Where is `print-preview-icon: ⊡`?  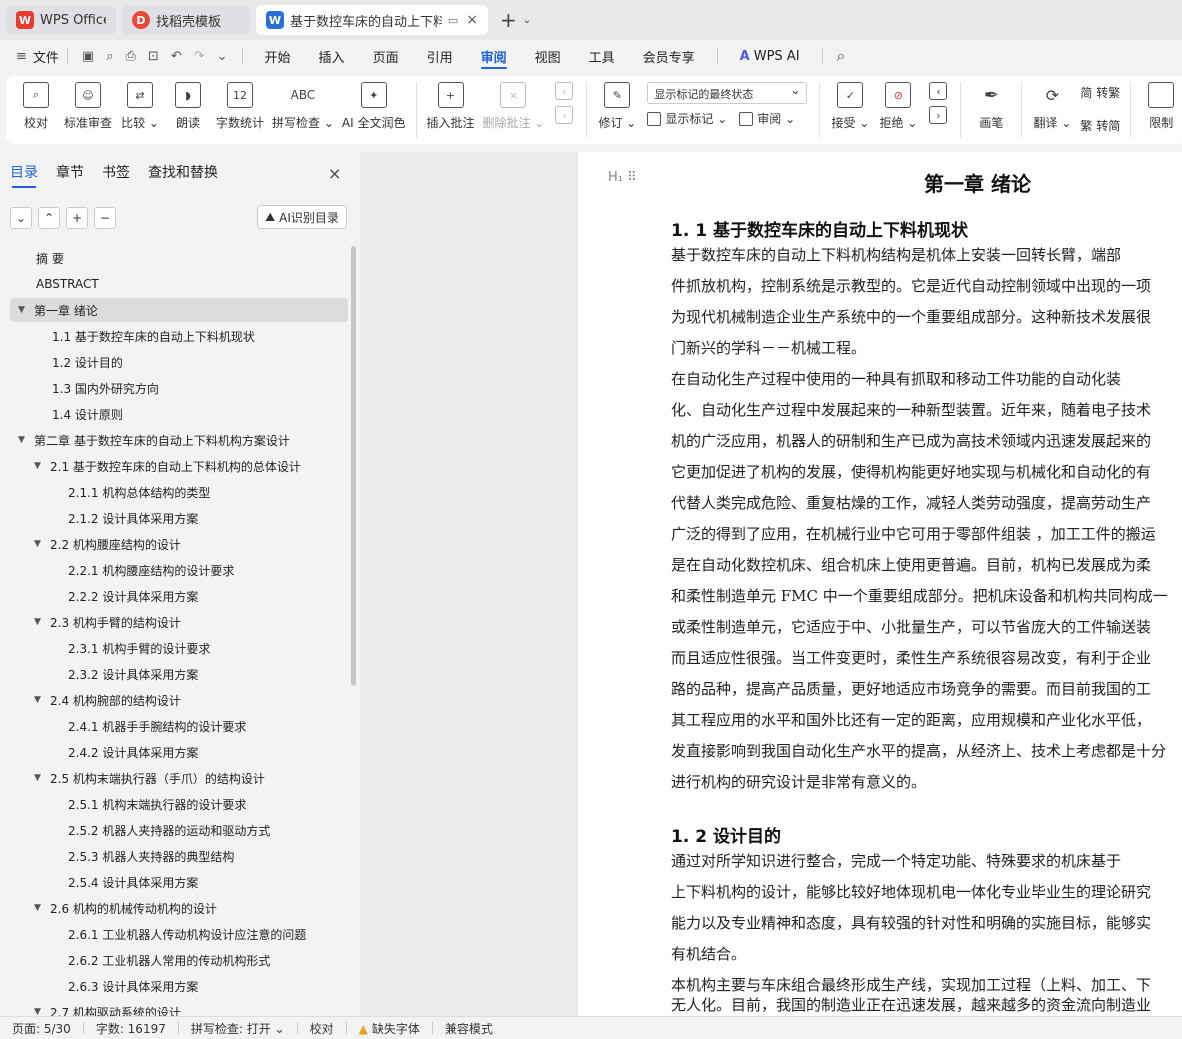
print-preview-icon: ⊡ is located at coordinates (153, 56).